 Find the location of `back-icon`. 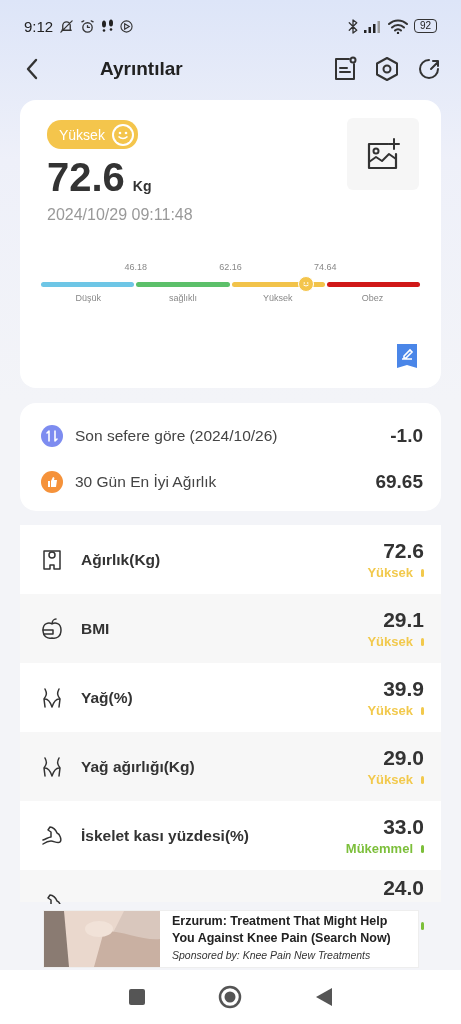

back-icon is located at coordinates (32, 69).